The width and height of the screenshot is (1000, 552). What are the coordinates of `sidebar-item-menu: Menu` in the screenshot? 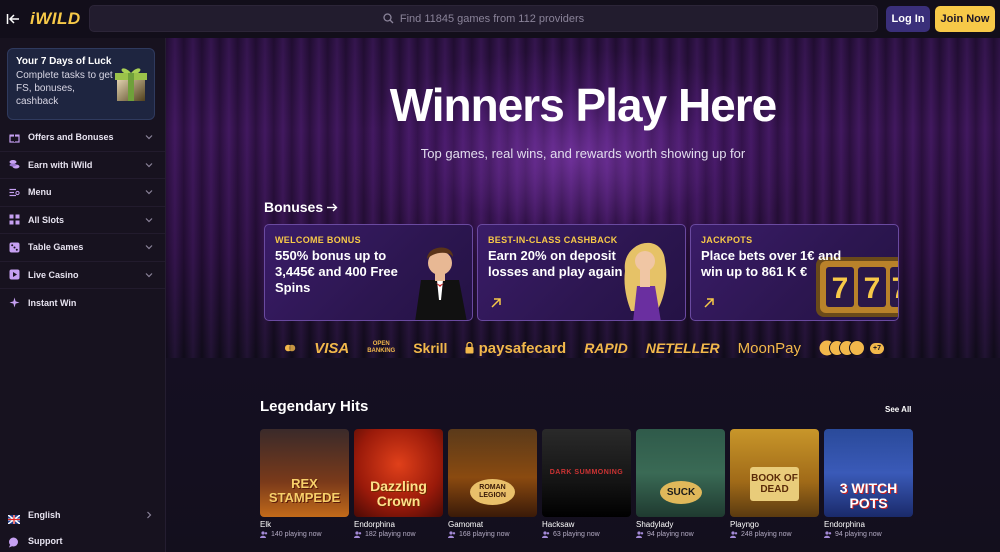 It's located at (82, 193).